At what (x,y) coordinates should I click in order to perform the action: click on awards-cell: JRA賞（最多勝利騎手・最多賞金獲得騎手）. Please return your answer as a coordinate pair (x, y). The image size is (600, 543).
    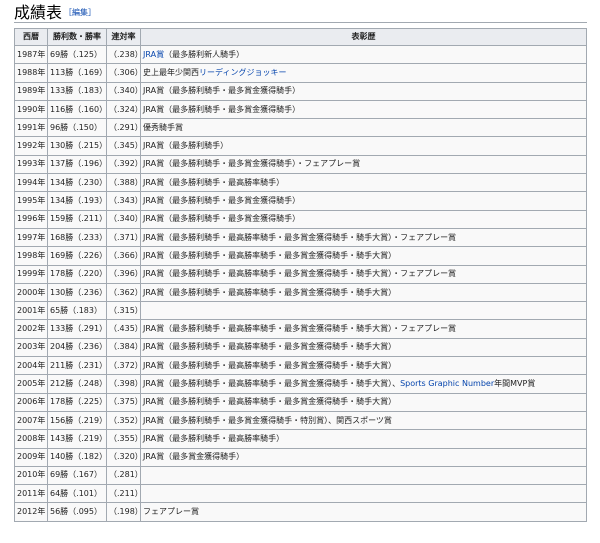
    Looking at the image, I should click on (363, 109).